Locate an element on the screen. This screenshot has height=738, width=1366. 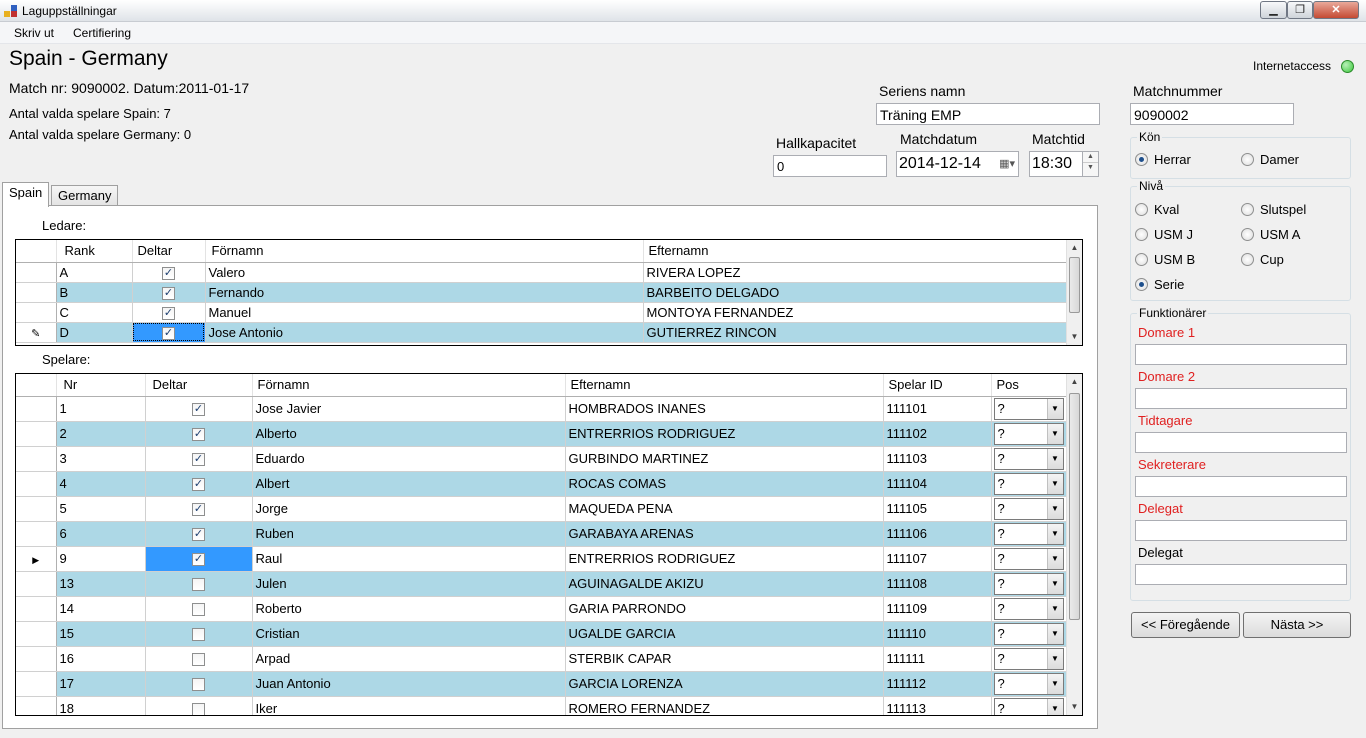
close-button: ✕ is located at coordinates (1336, 10).